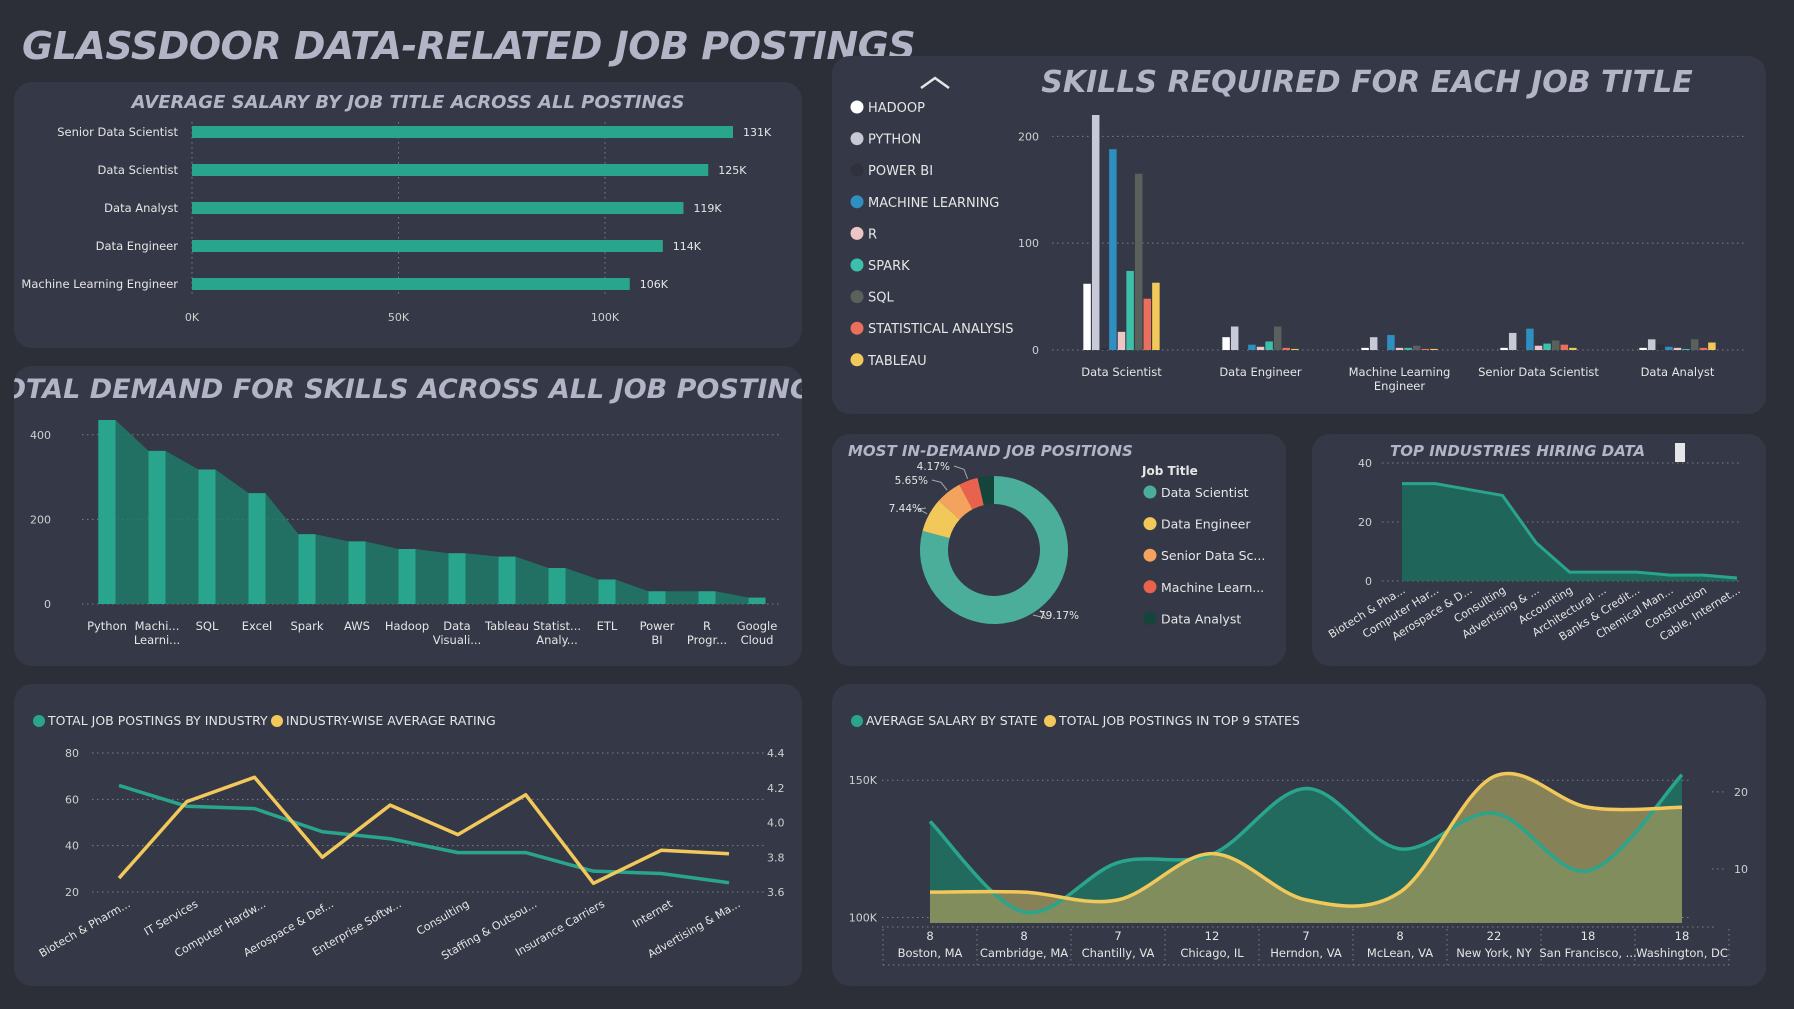 This screenshot has height=1009, width=1794. What do you see at coordinates (391, 720) in the screenshot?
I see `legend-label: INDUSTRY-WISE AVERAGE RATING` at bounding box center [391, 720].